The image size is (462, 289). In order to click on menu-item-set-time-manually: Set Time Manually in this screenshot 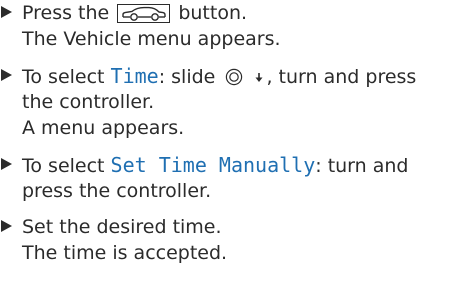, I will do `click(213, 165)`.